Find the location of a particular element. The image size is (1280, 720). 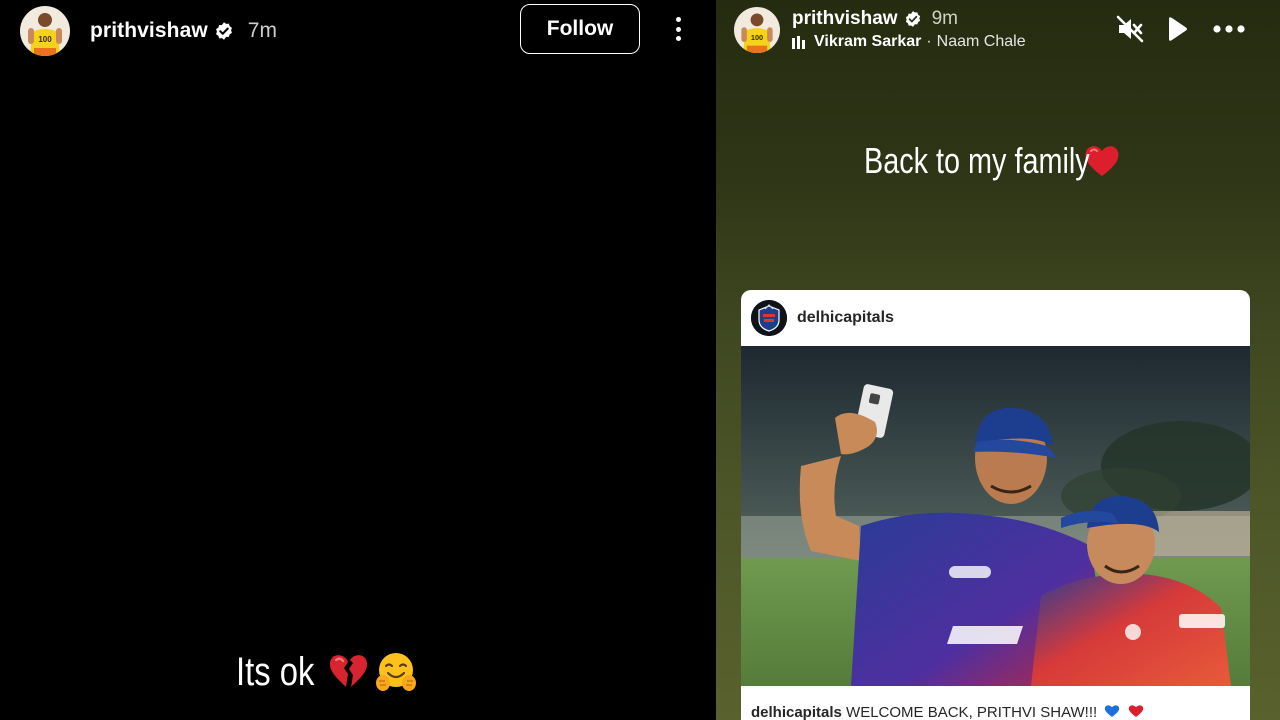

music-info: Vikram Sarkar · Naam Chale is located at coordinates (909, 42).